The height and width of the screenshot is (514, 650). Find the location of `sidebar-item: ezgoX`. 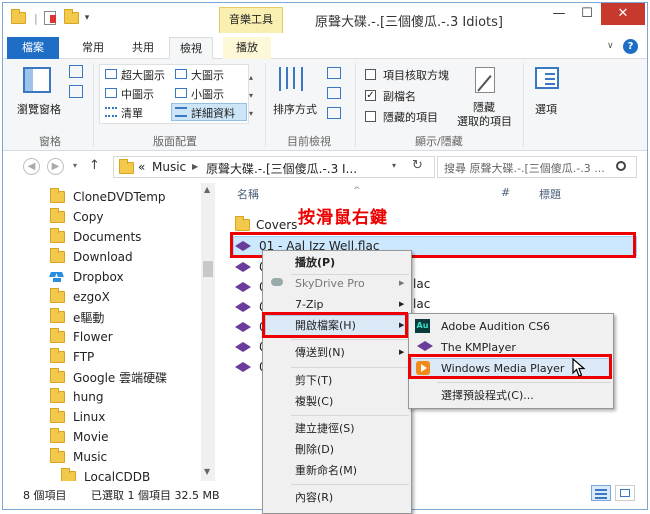

sidebar-item: ezgoX is located at coordinates (80, 297).